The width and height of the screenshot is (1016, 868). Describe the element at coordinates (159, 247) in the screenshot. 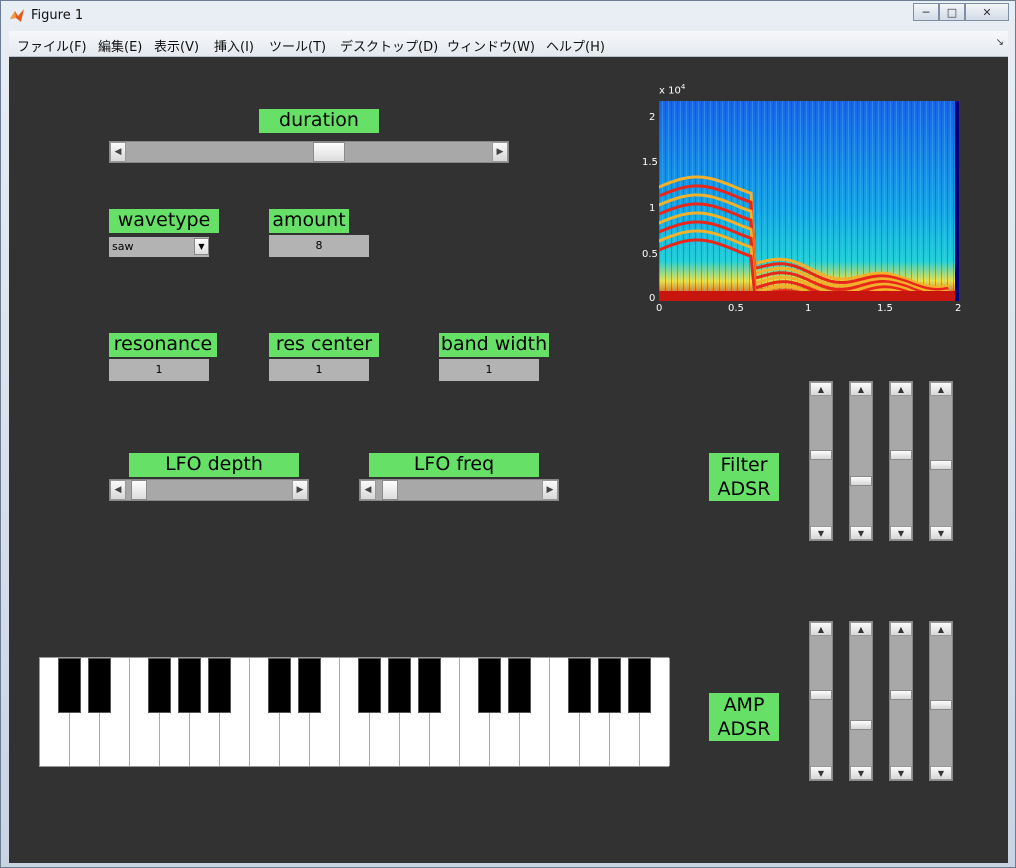

I see `wavetype-dropdown: saw ▼` at that location.